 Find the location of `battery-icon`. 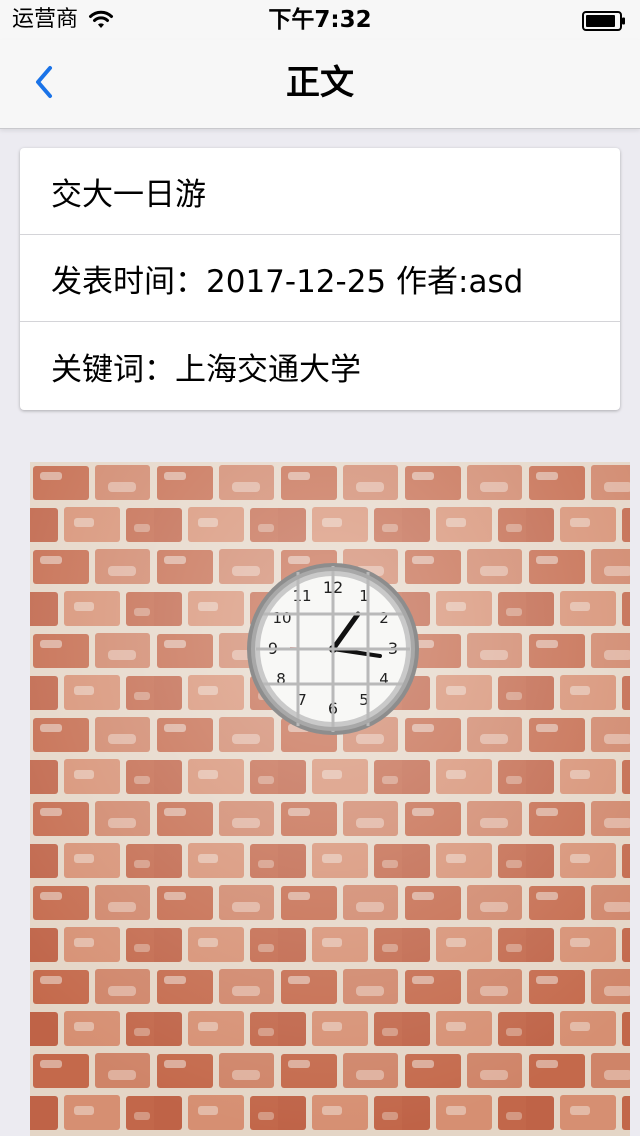

battery-icon is located at coordinates (603, 21).